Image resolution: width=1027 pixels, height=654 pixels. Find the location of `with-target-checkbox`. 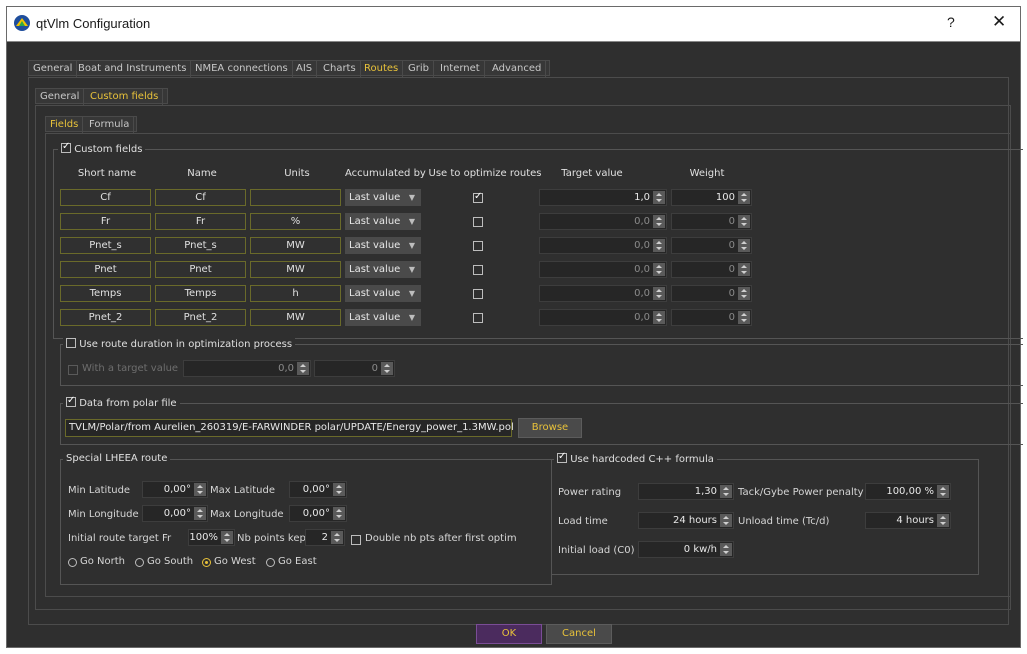

with-target-checkbox is located at coordinates (73, 370).